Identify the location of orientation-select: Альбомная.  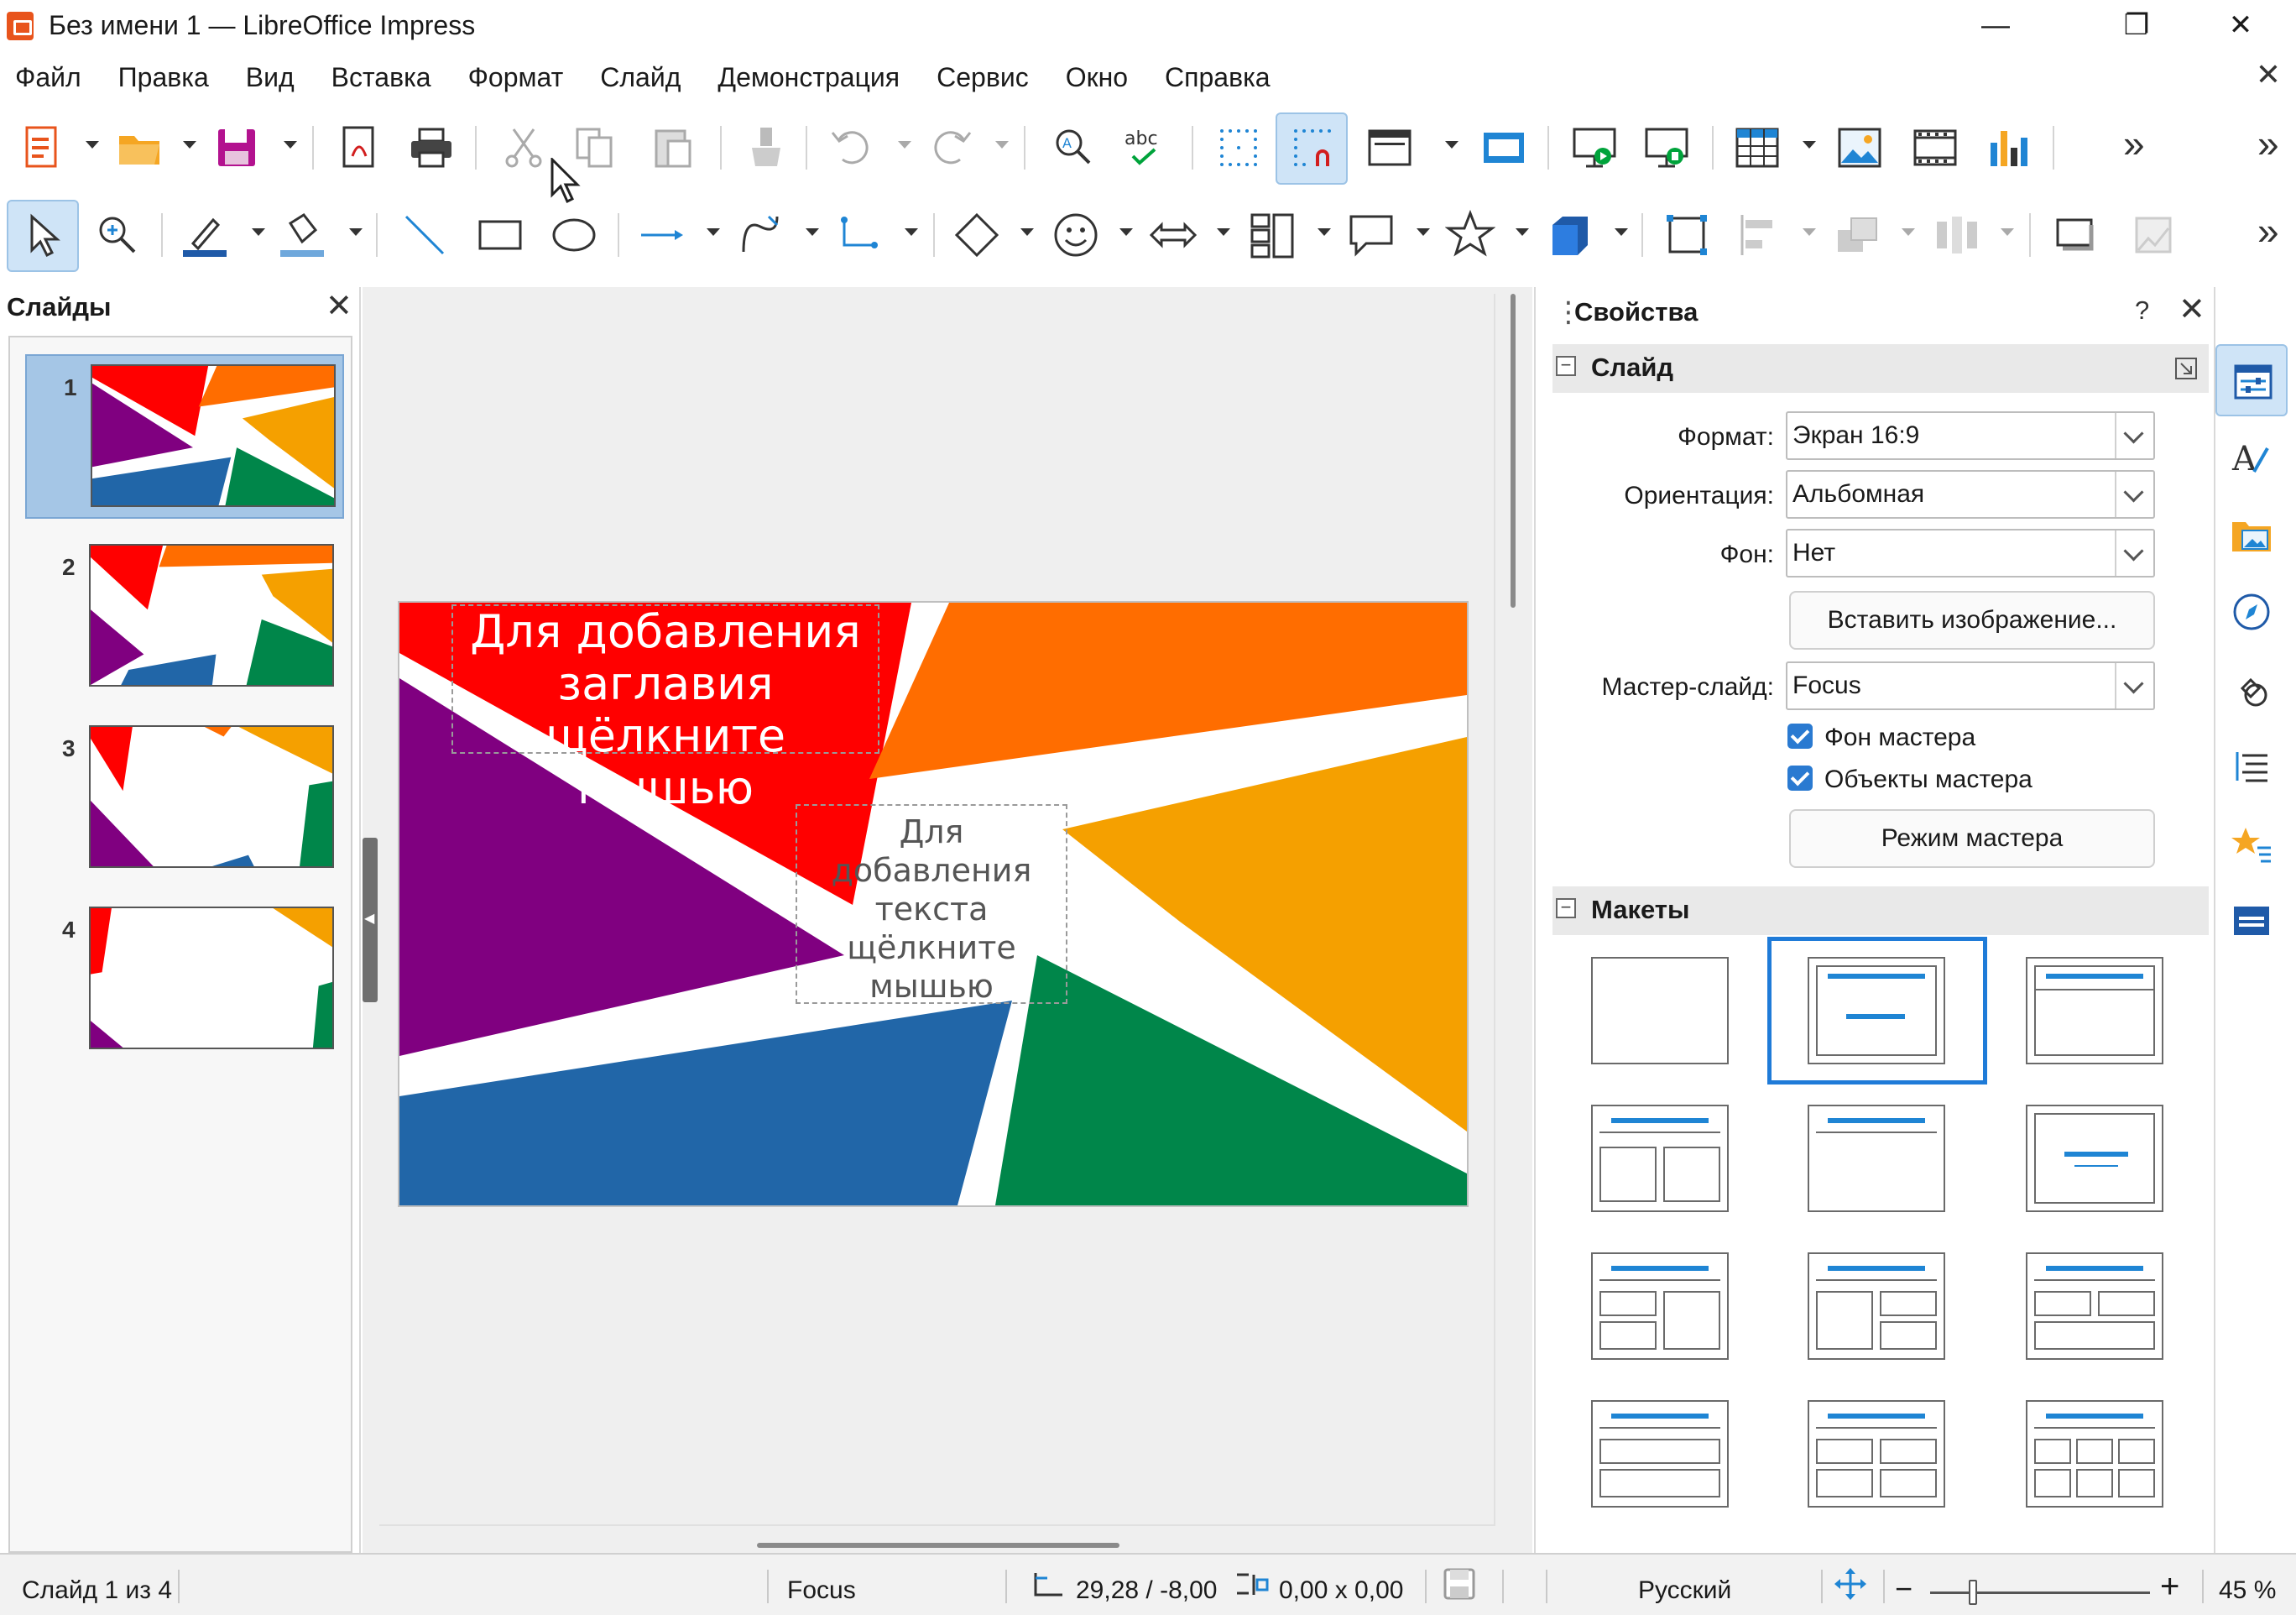
(1970, 494).